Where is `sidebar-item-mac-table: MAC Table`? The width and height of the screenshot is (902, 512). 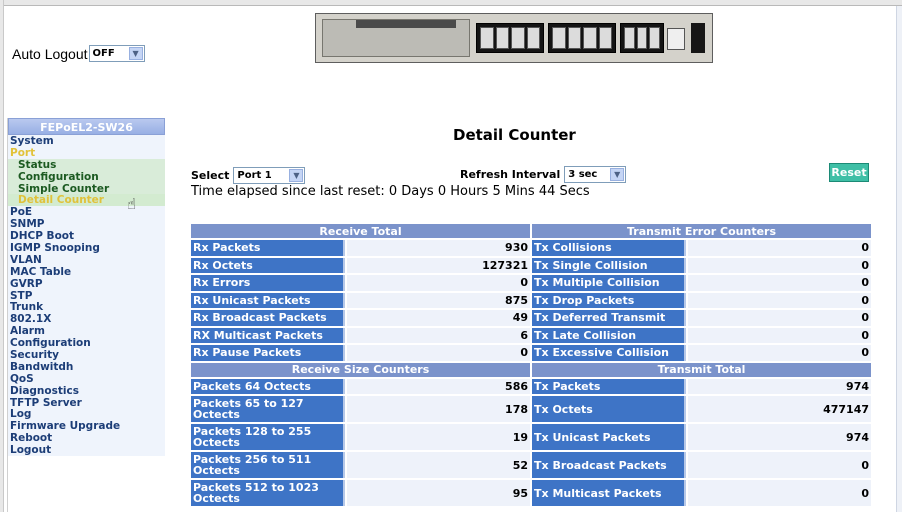 sidebar-item-mac-table: MAC Table is located at coordinates (86, 271).